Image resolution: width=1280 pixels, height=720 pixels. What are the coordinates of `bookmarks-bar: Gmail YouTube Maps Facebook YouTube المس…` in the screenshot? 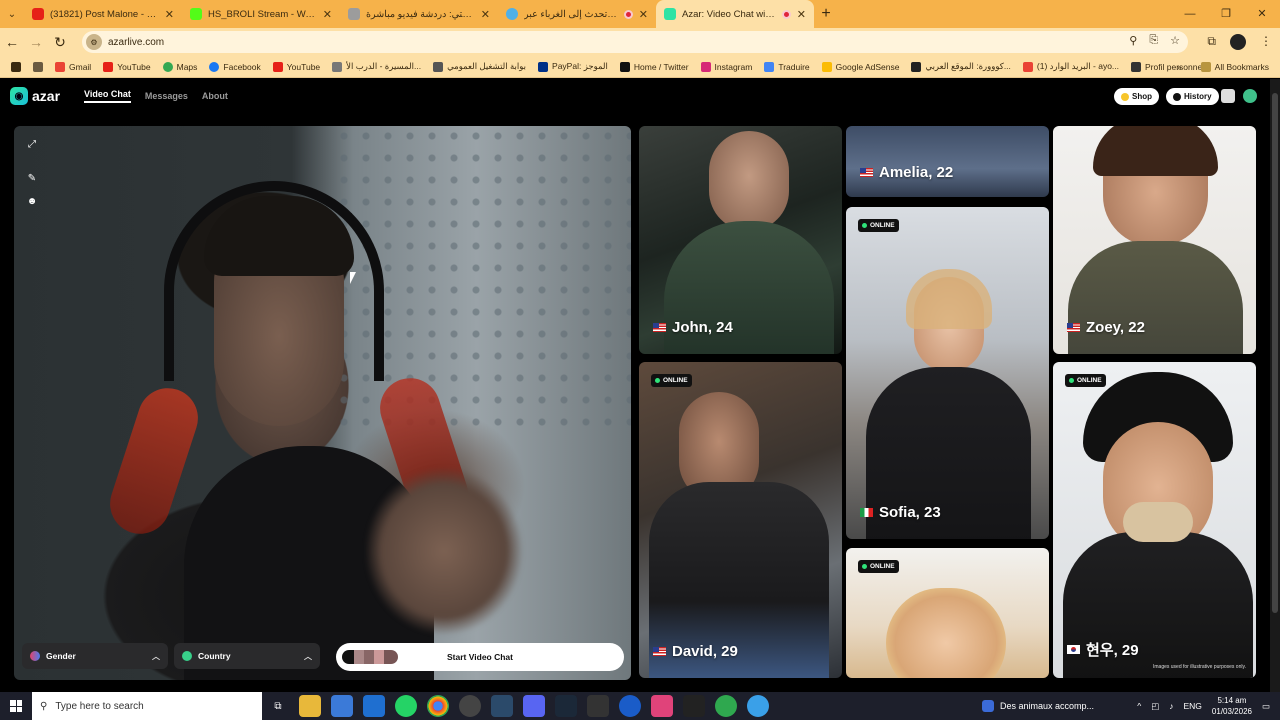 It's located at (640, 67).